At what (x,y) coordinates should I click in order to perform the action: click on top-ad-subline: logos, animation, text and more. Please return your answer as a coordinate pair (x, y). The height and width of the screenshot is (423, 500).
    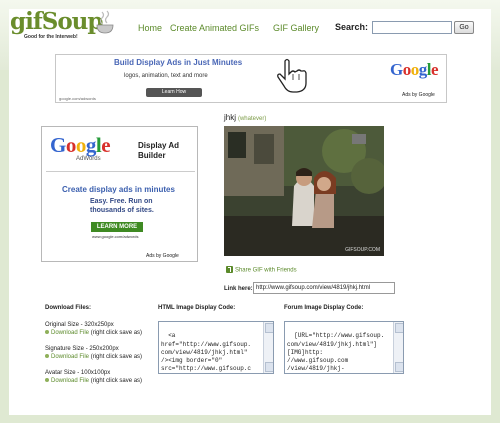
    Looking at the image, I should click on (166, 76).